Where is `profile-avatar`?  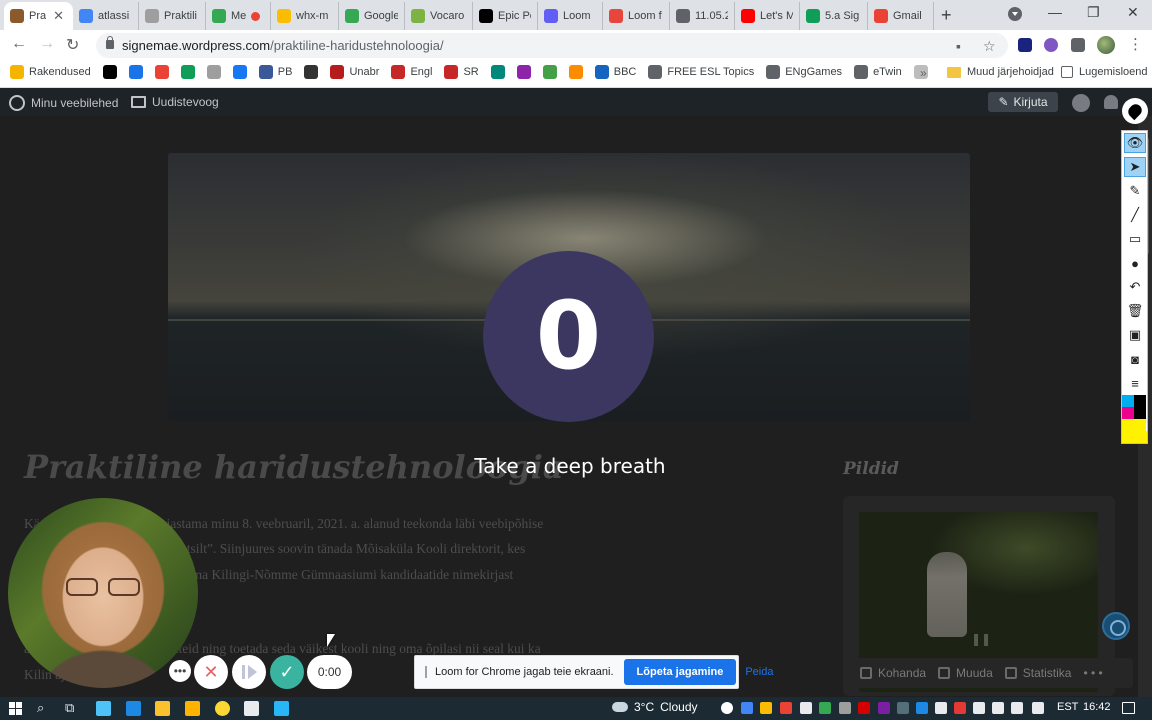
profile-avatar is located at coordinates (1106, 45).